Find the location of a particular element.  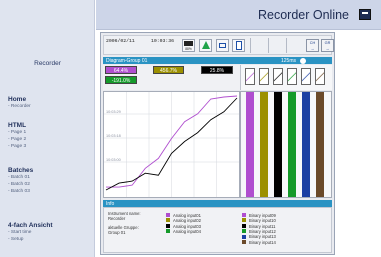

nav-item-batch-01: - Batch 01 is located at coordinates (20, 178).